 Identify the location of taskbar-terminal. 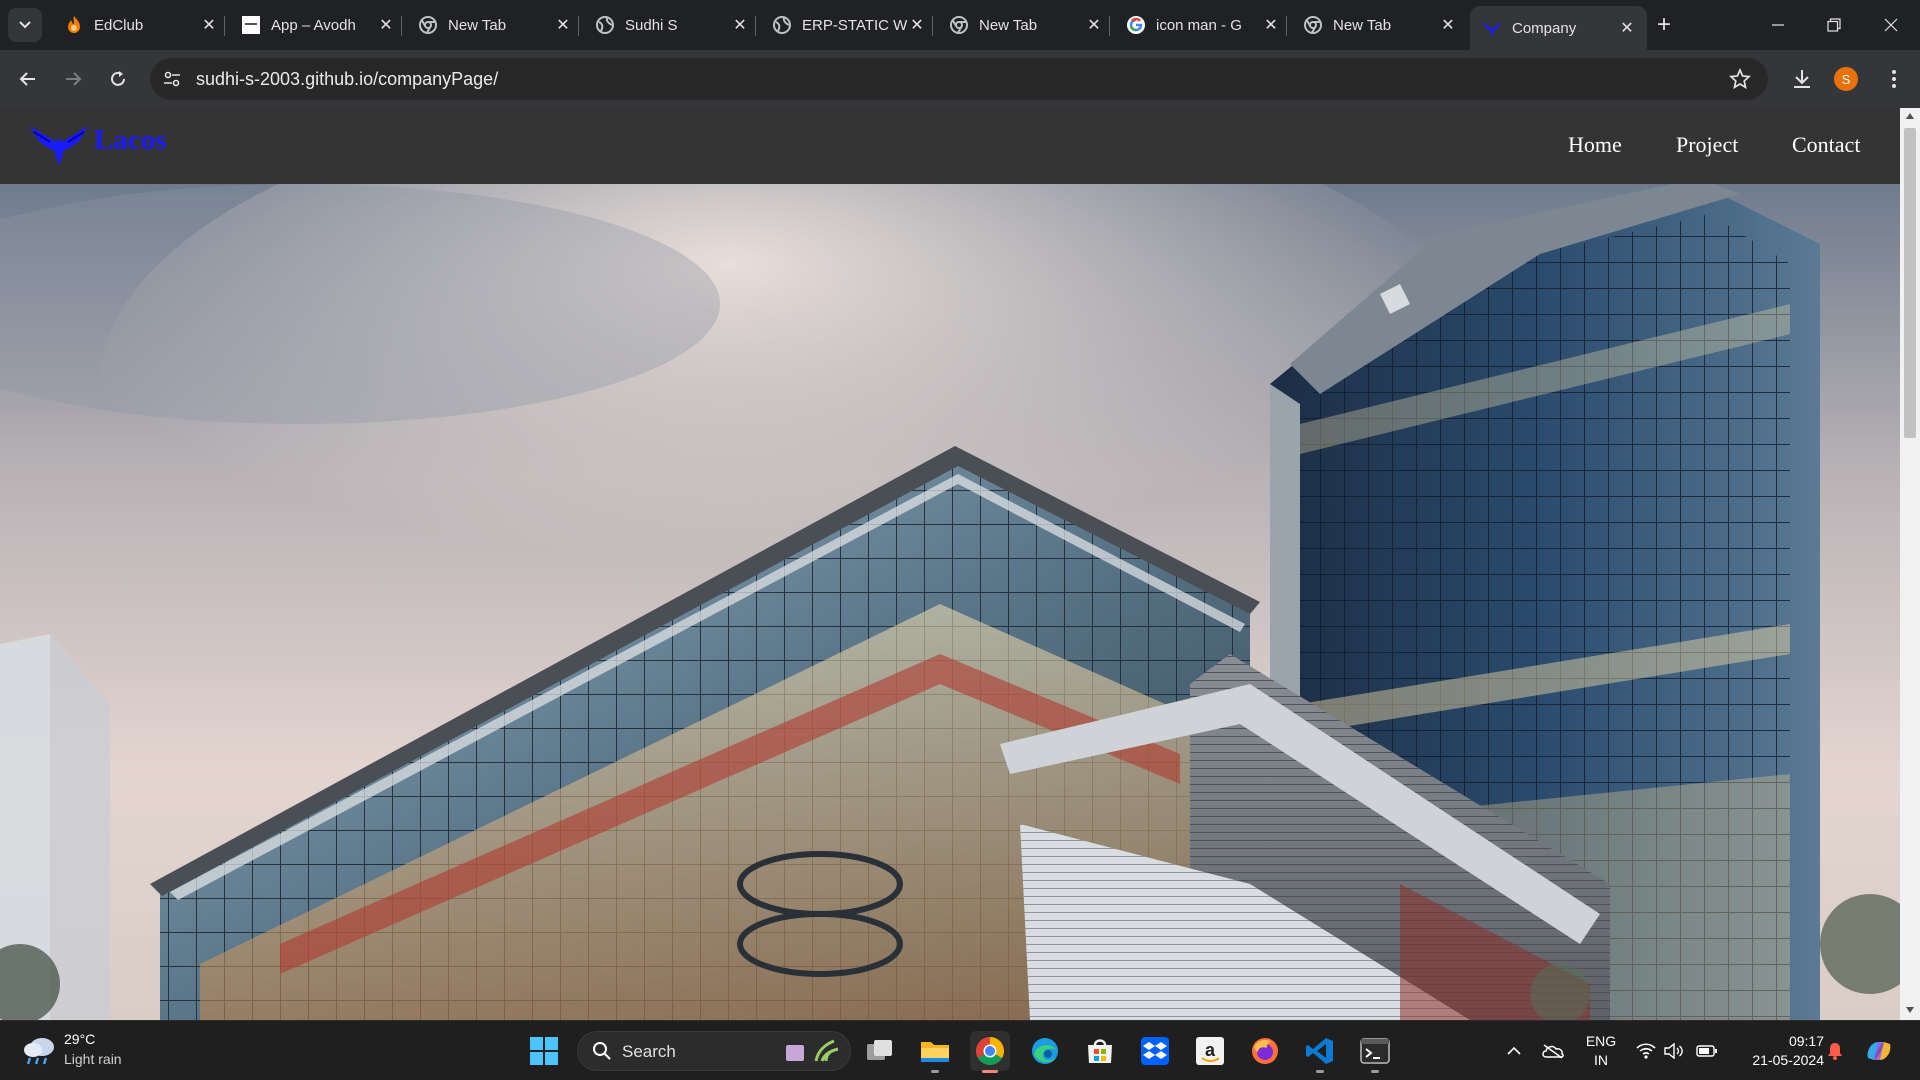
(1375, 1052).